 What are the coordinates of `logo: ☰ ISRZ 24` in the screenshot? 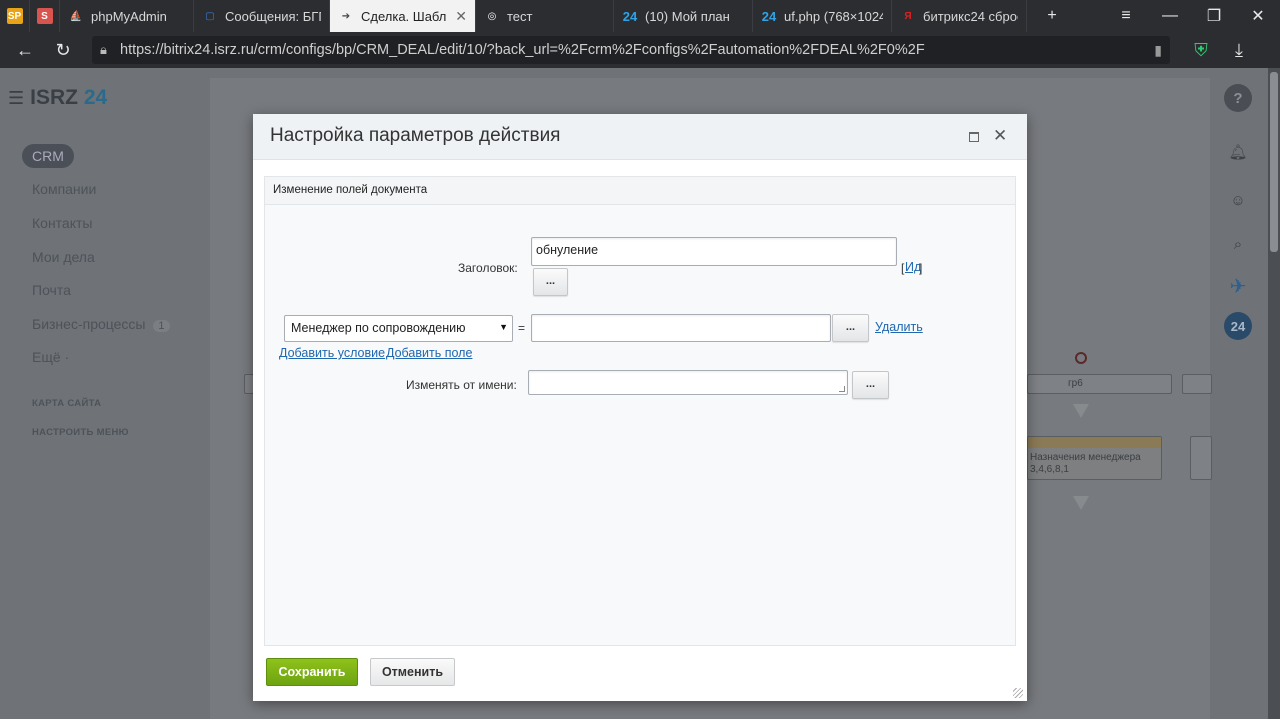 It's located at (57, 98).